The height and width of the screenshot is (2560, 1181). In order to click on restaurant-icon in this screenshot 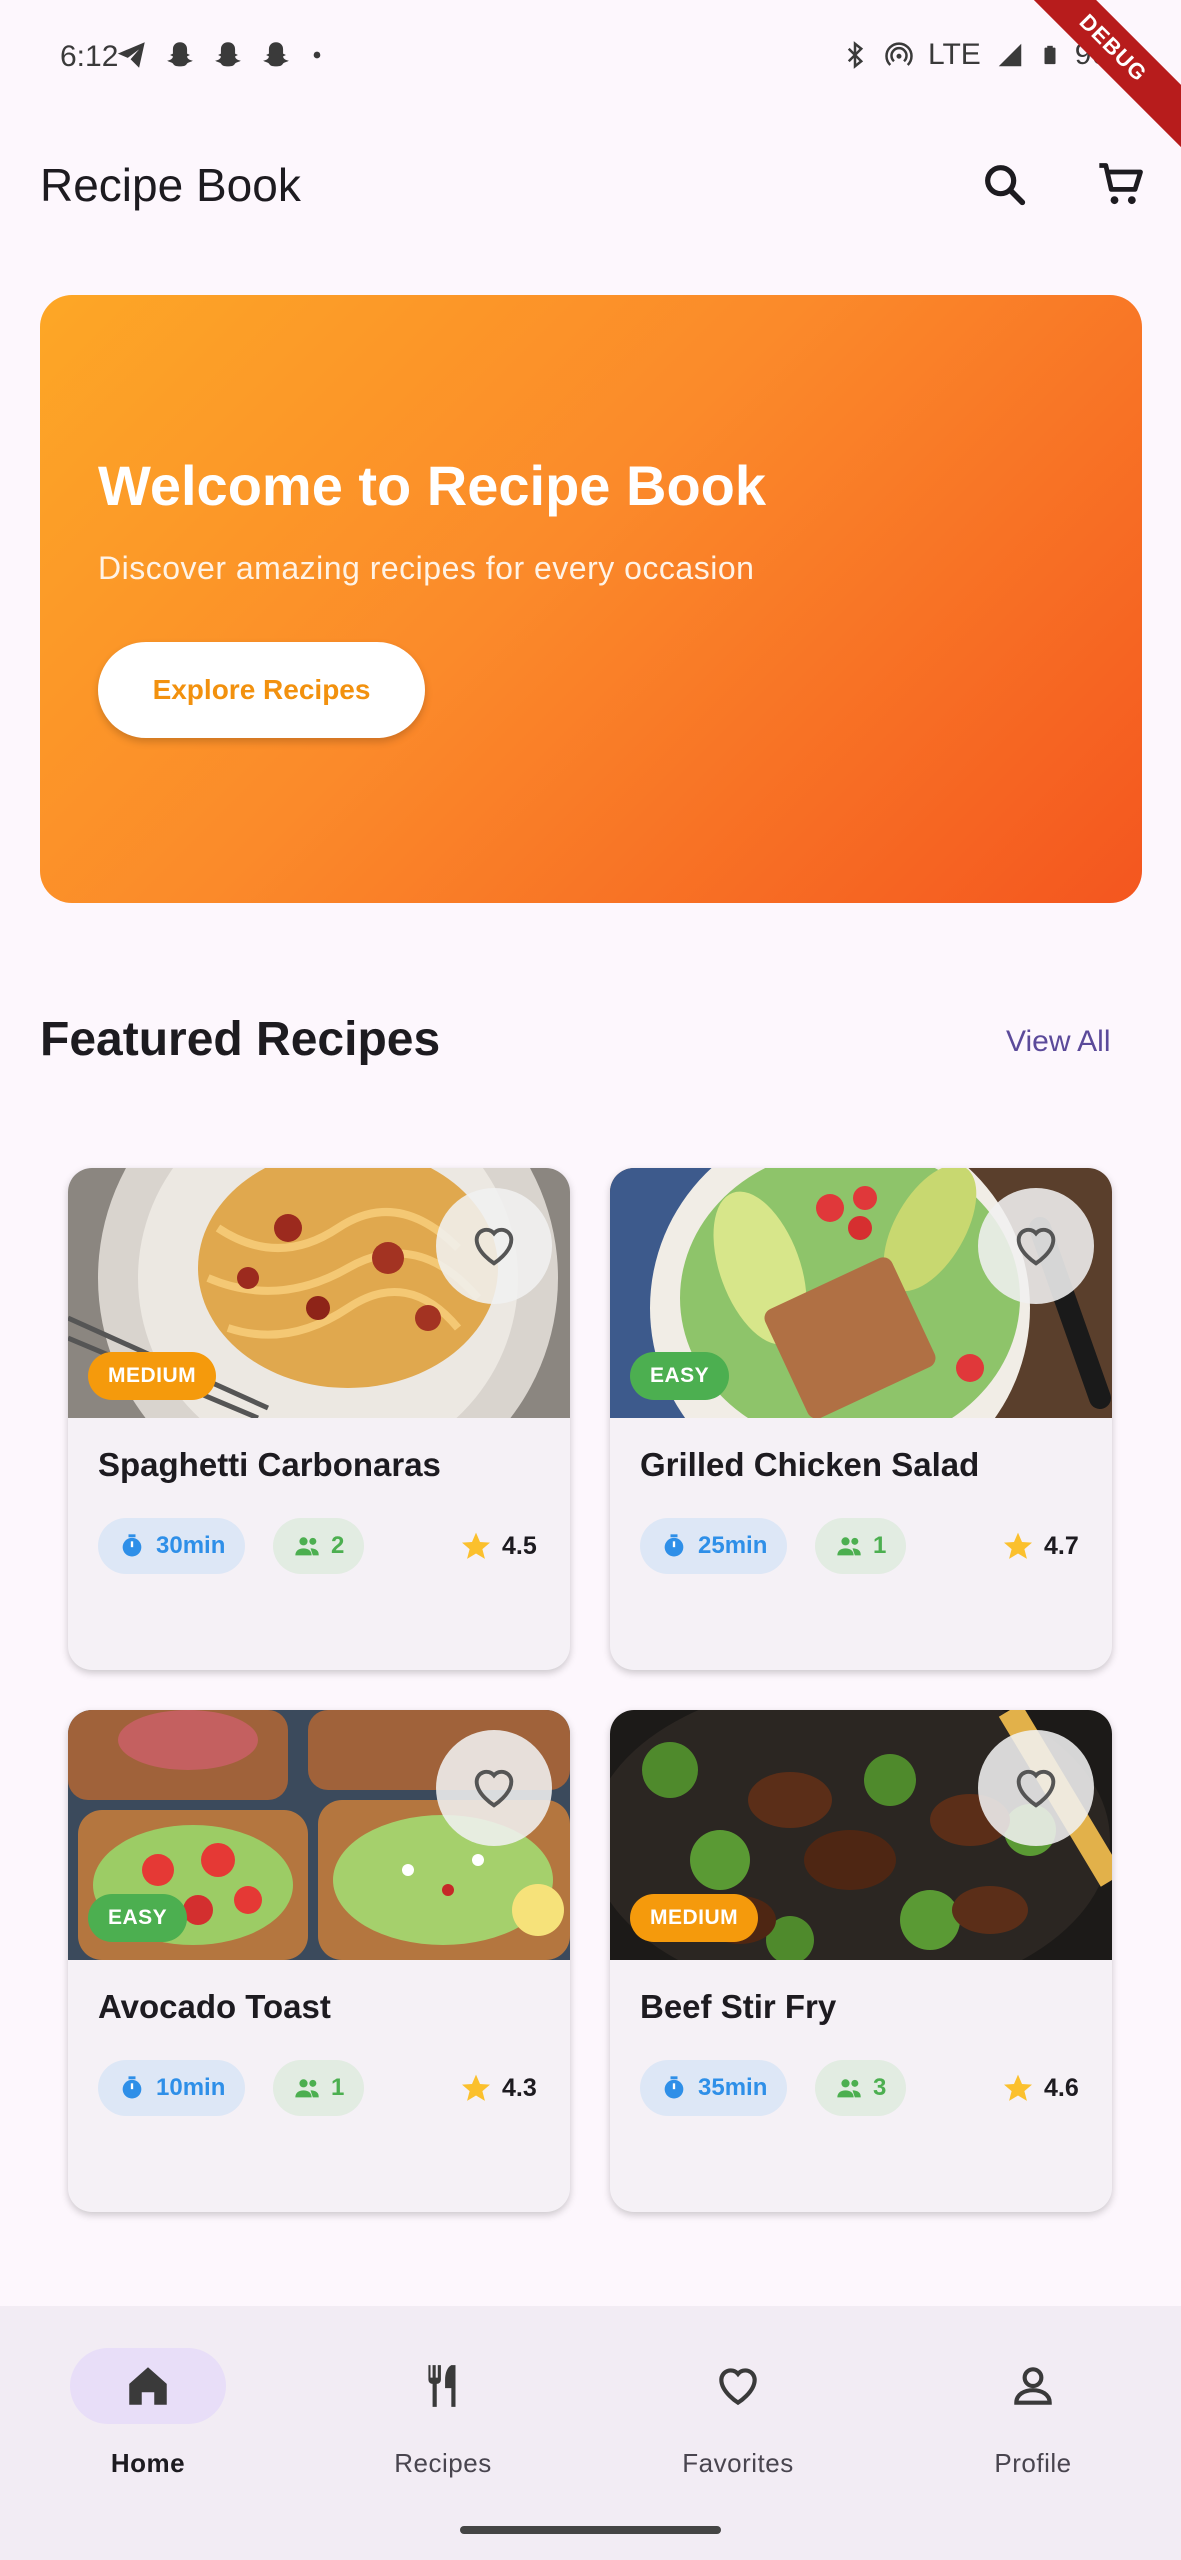, I will do `click(442, 2386)`.